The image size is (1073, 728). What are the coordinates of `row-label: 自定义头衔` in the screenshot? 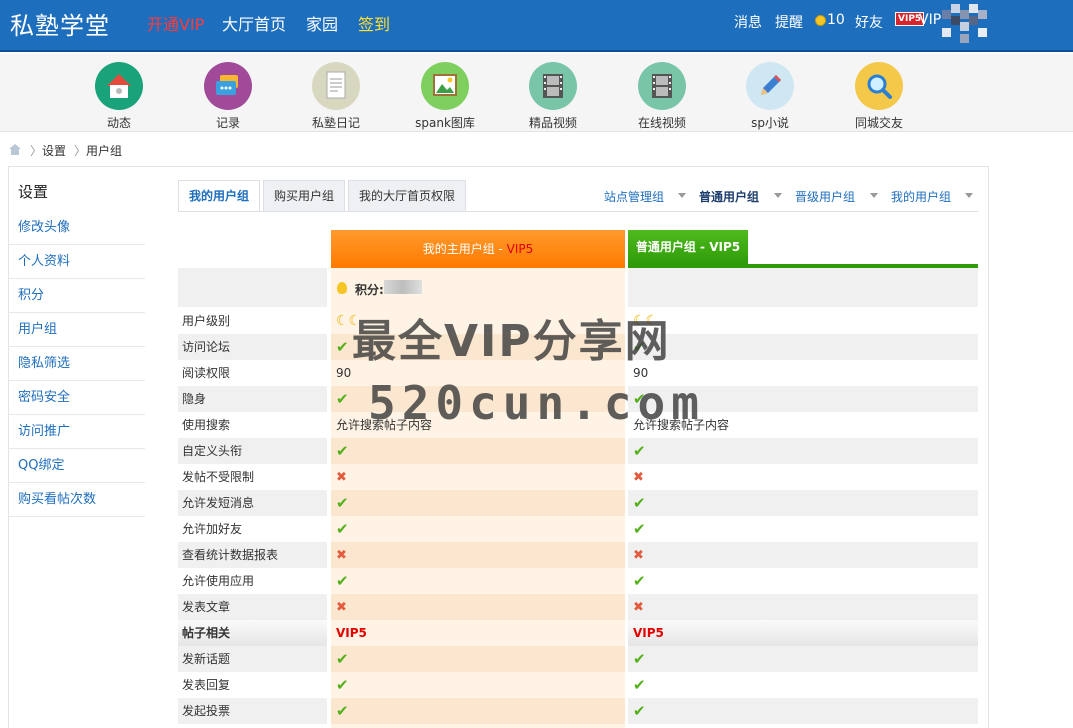 It's located at (252, 451).